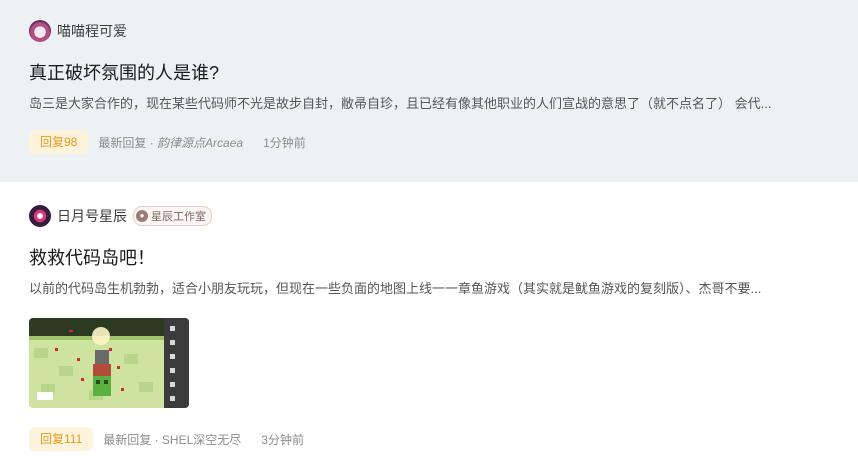 The image size is (858, 474). I want to click on game-scene-image, so click(109, 363).